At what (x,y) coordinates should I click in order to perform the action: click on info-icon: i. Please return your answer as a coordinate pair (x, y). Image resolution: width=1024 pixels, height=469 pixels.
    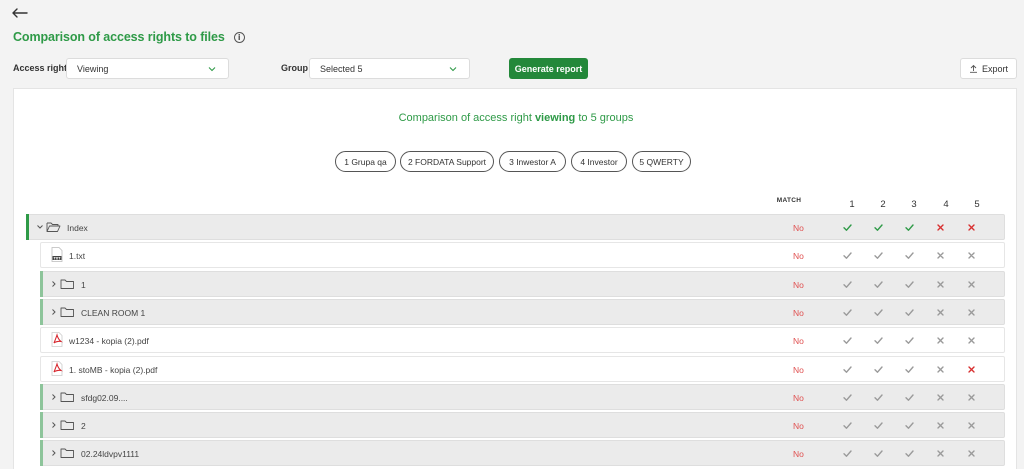
    Looking at the image, I should click on (239, 37).